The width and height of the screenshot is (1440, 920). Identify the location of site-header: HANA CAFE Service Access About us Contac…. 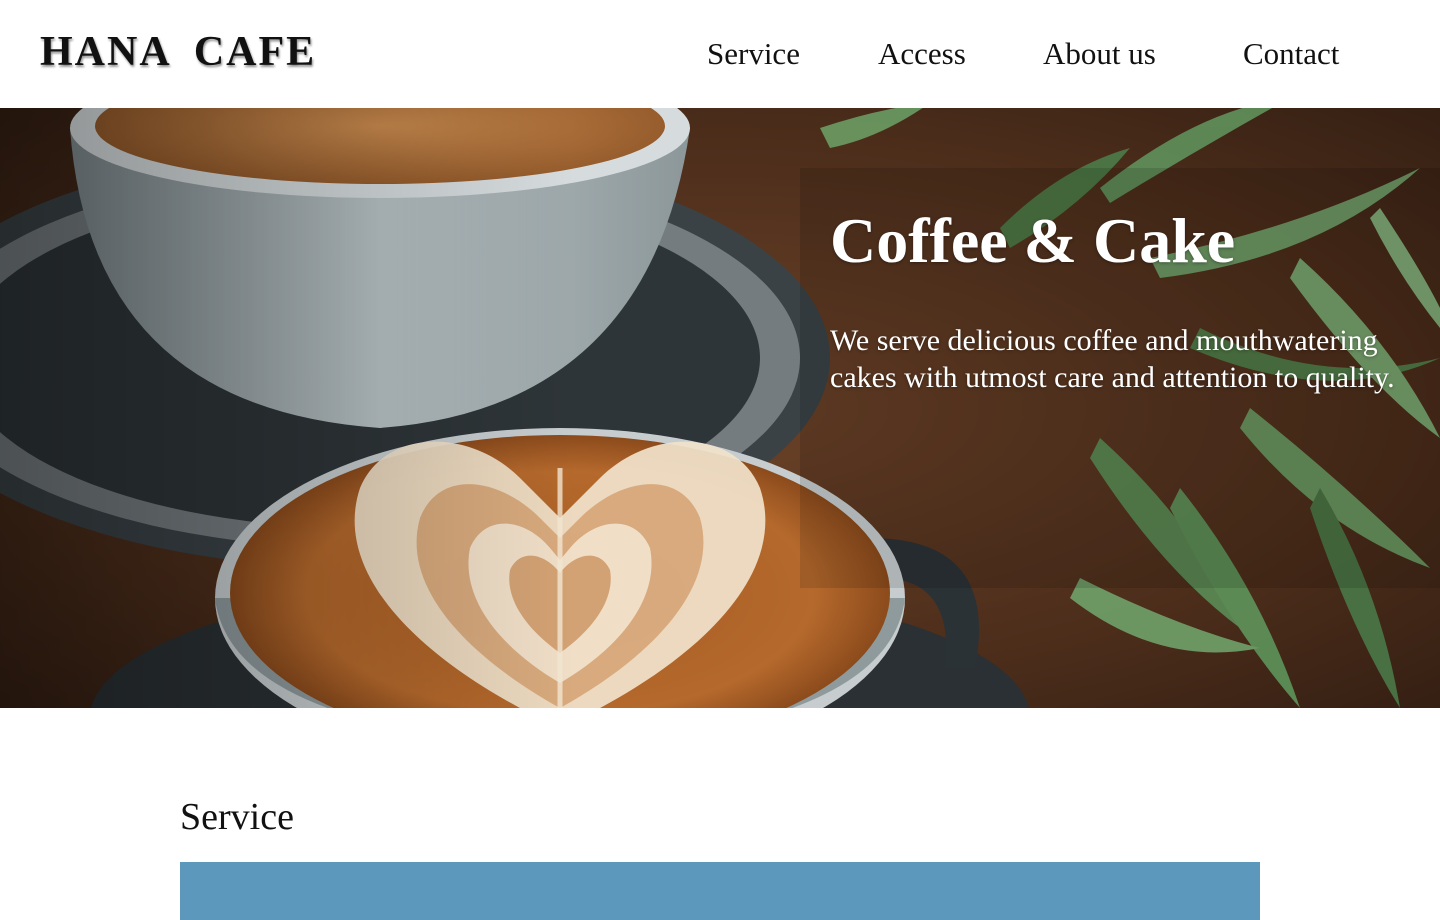
(720, 54).